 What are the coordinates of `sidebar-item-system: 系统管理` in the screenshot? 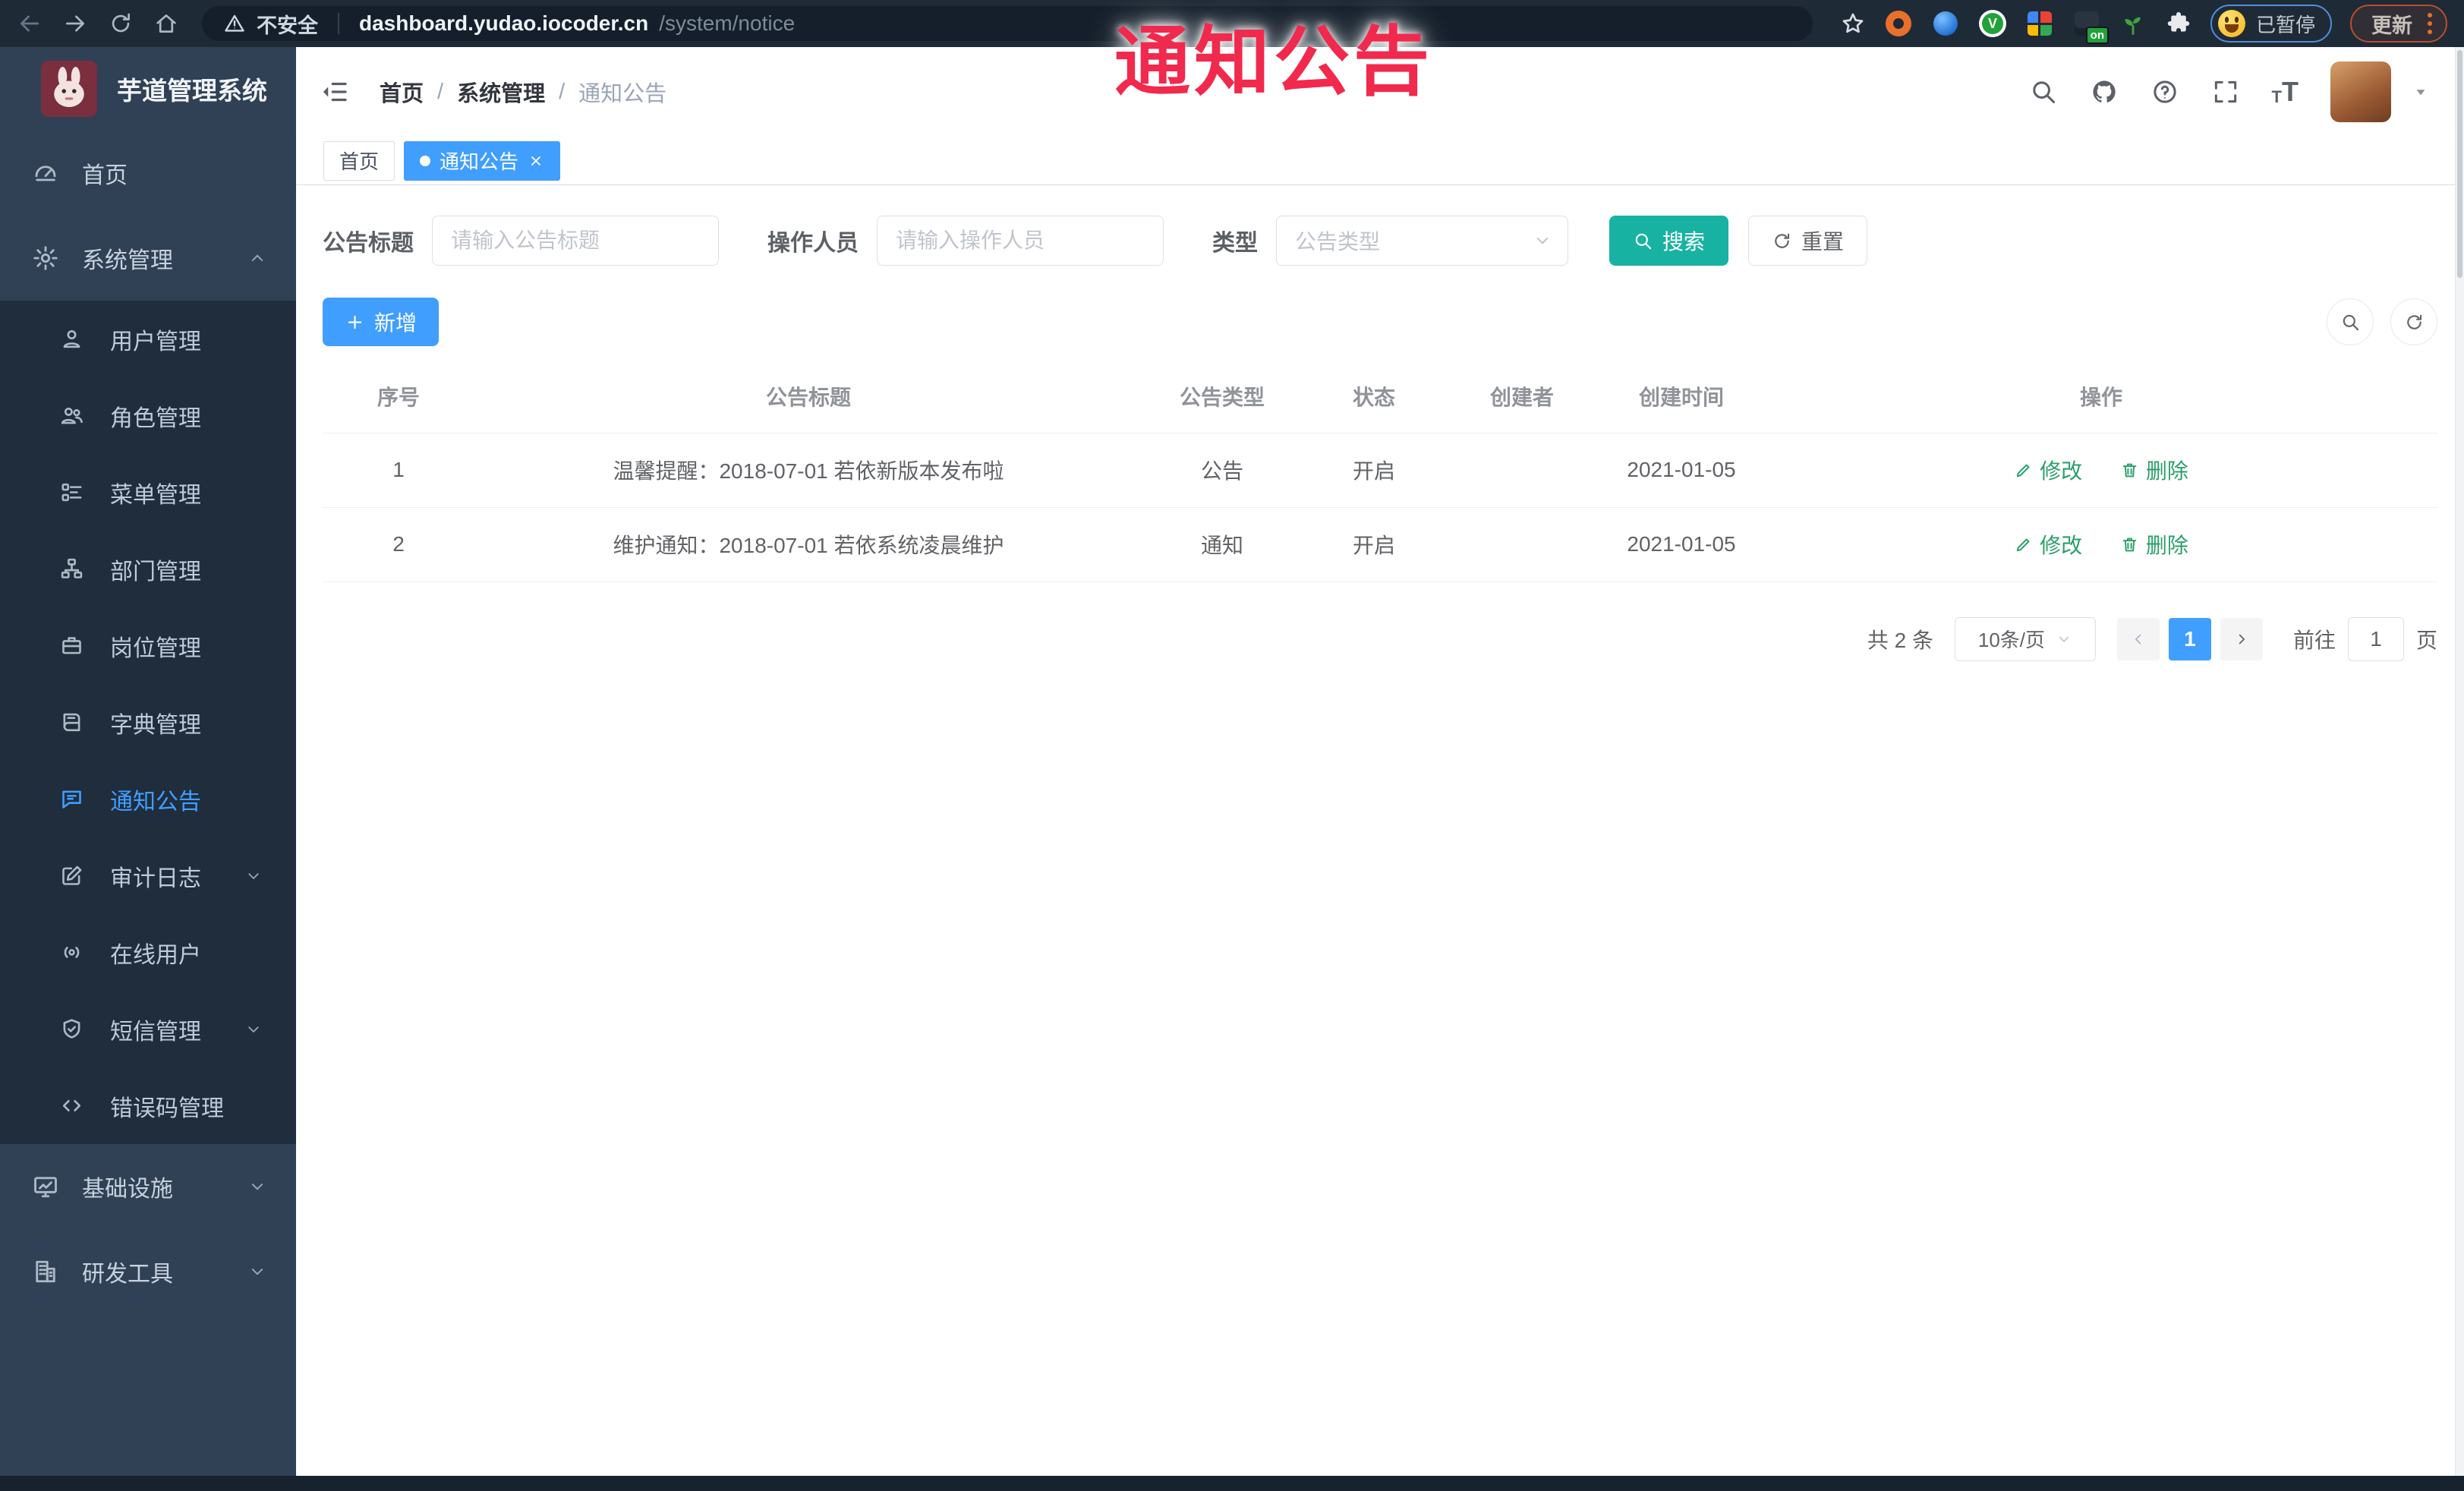 It's located at (148, 258).